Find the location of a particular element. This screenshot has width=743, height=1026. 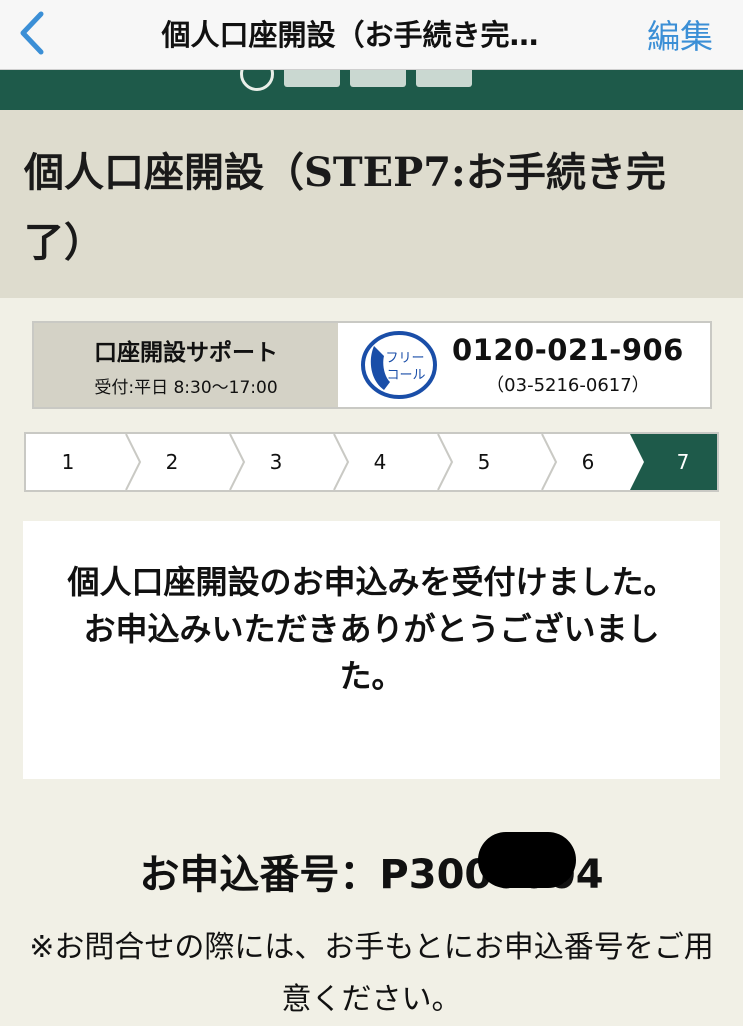

brand-band is located at coordinates (371, 90).